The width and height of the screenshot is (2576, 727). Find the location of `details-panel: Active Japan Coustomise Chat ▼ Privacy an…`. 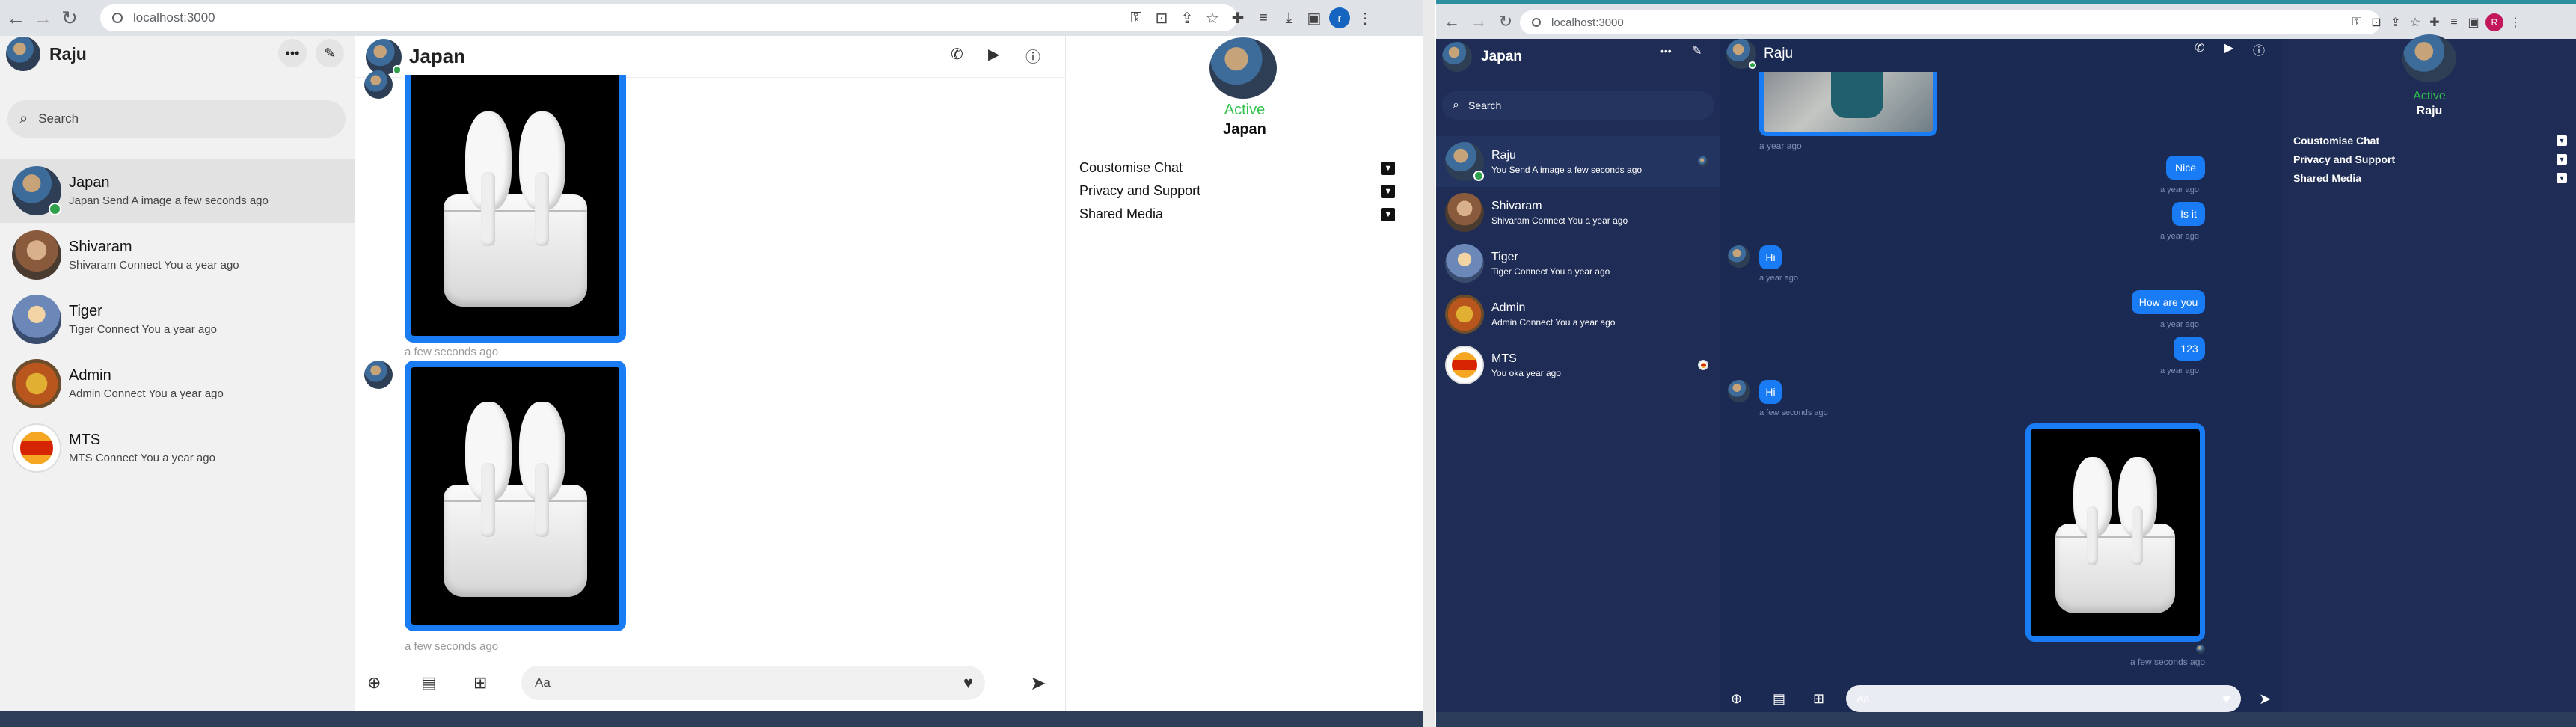

details-panel: Active Japan Coustomise Chat ▼ Privacy an… is located at coordinates (1244, 373).